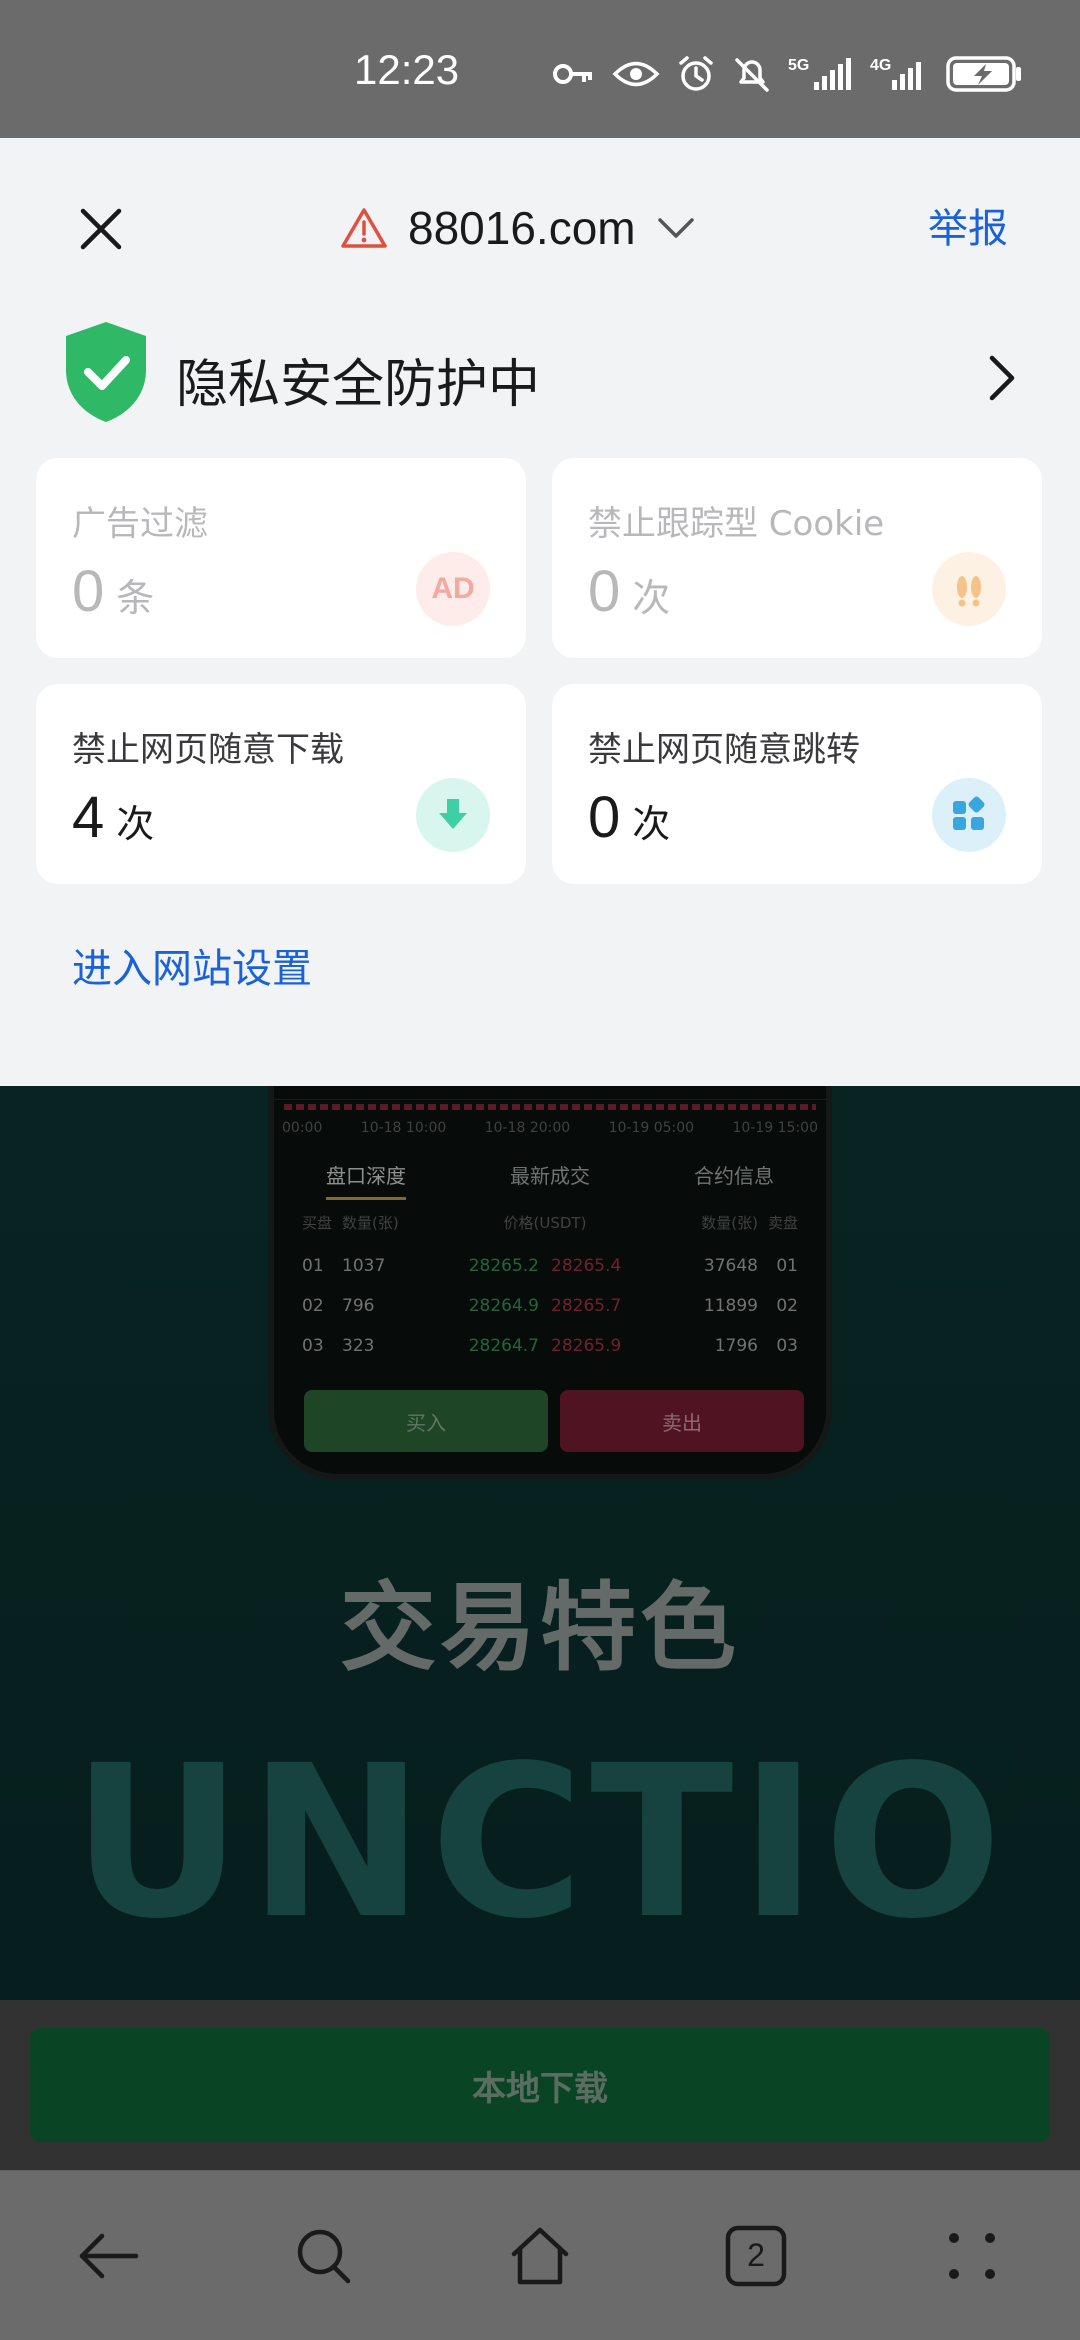 This screenshot has width=1080, height=2340. I want to click on header-cell: 价格(USDT), so click(545, 1223).